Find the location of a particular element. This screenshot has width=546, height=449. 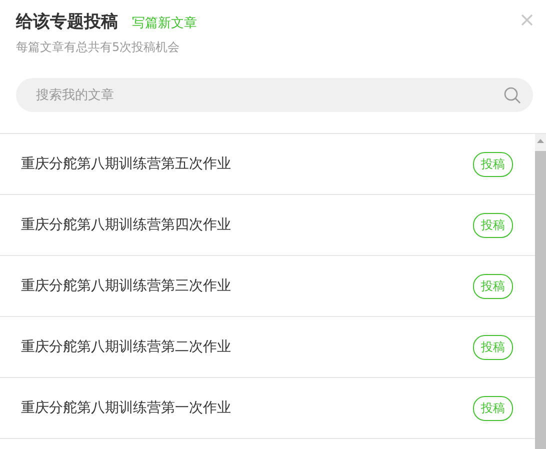

write-article-link: 写篇新文章 is located at coordinates (164, 23).